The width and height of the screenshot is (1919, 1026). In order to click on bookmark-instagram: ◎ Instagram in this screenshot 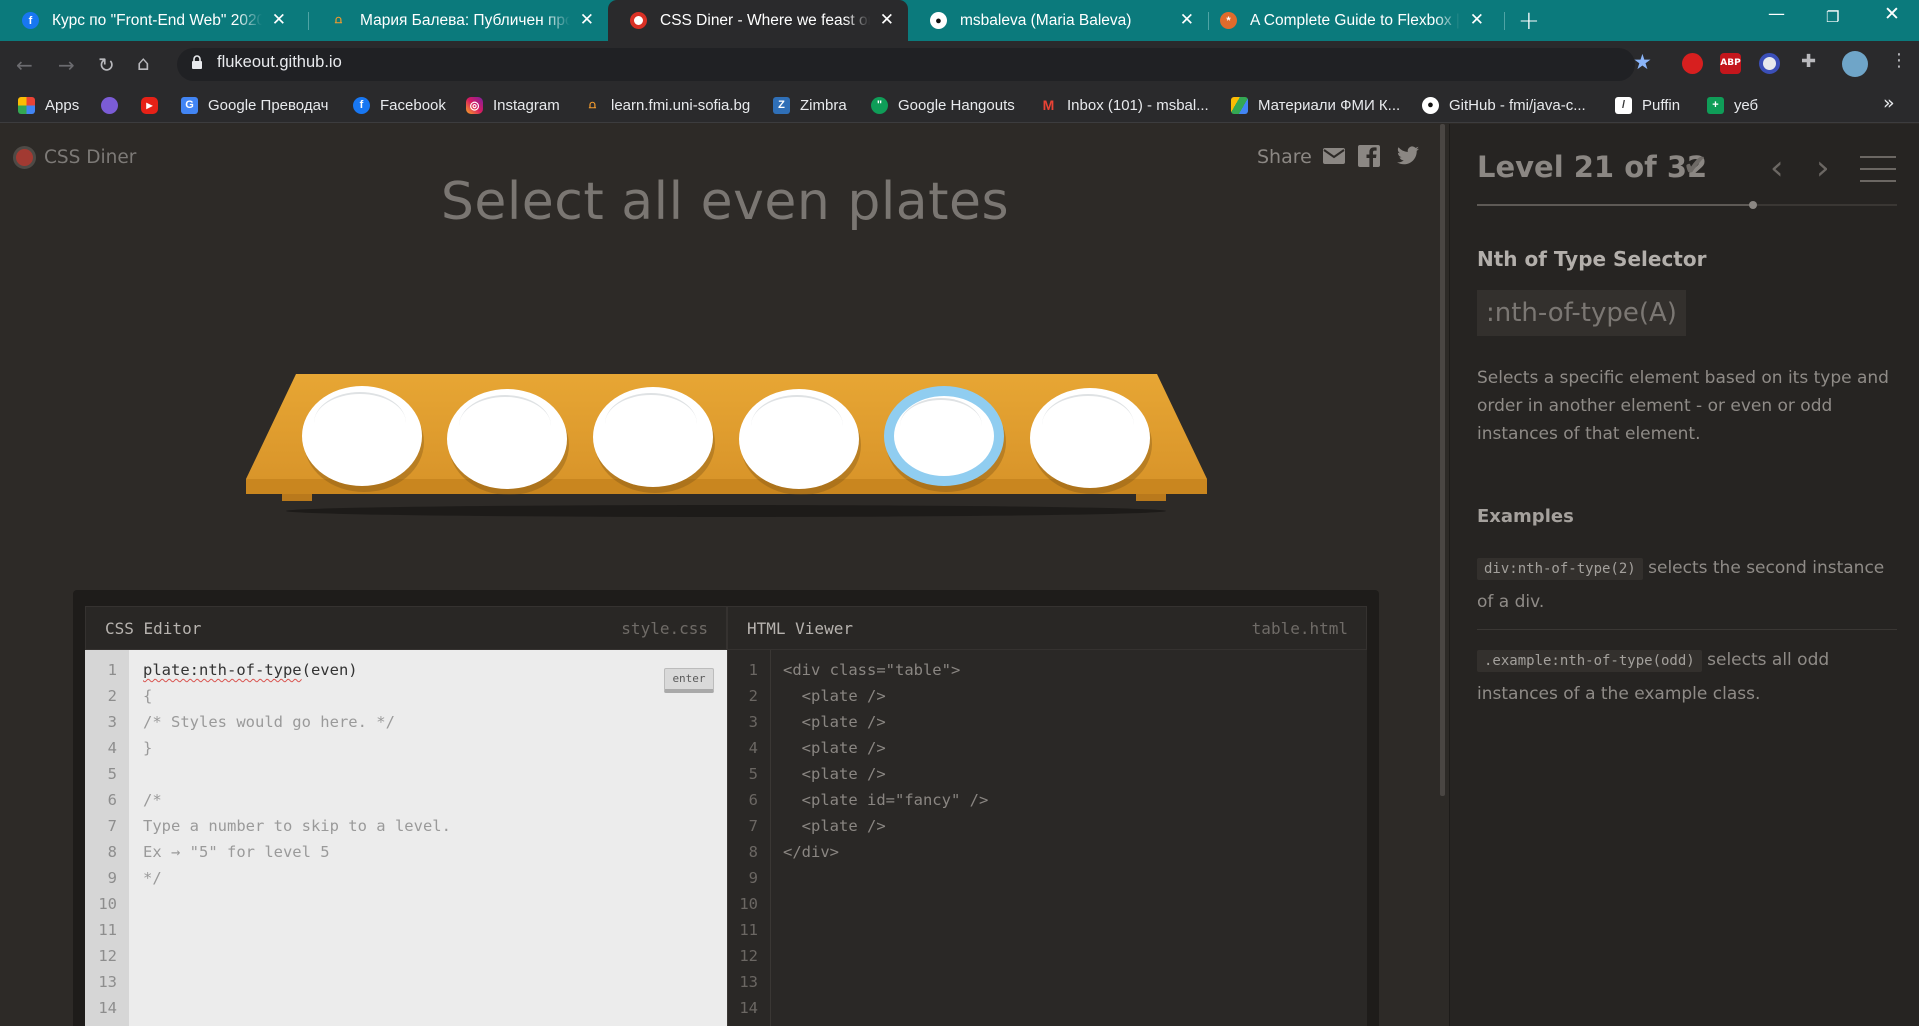, I will do `click(513, 105)`.